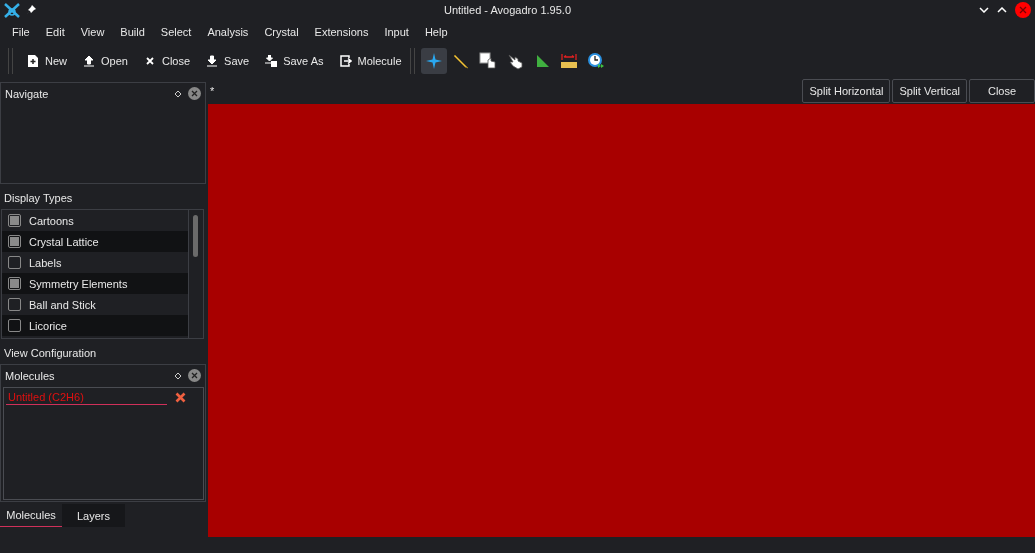 The width and height of the screenshot is (1035, 553). I want to click on checkbox-label: Crystal Lattice, so click(64, 241).